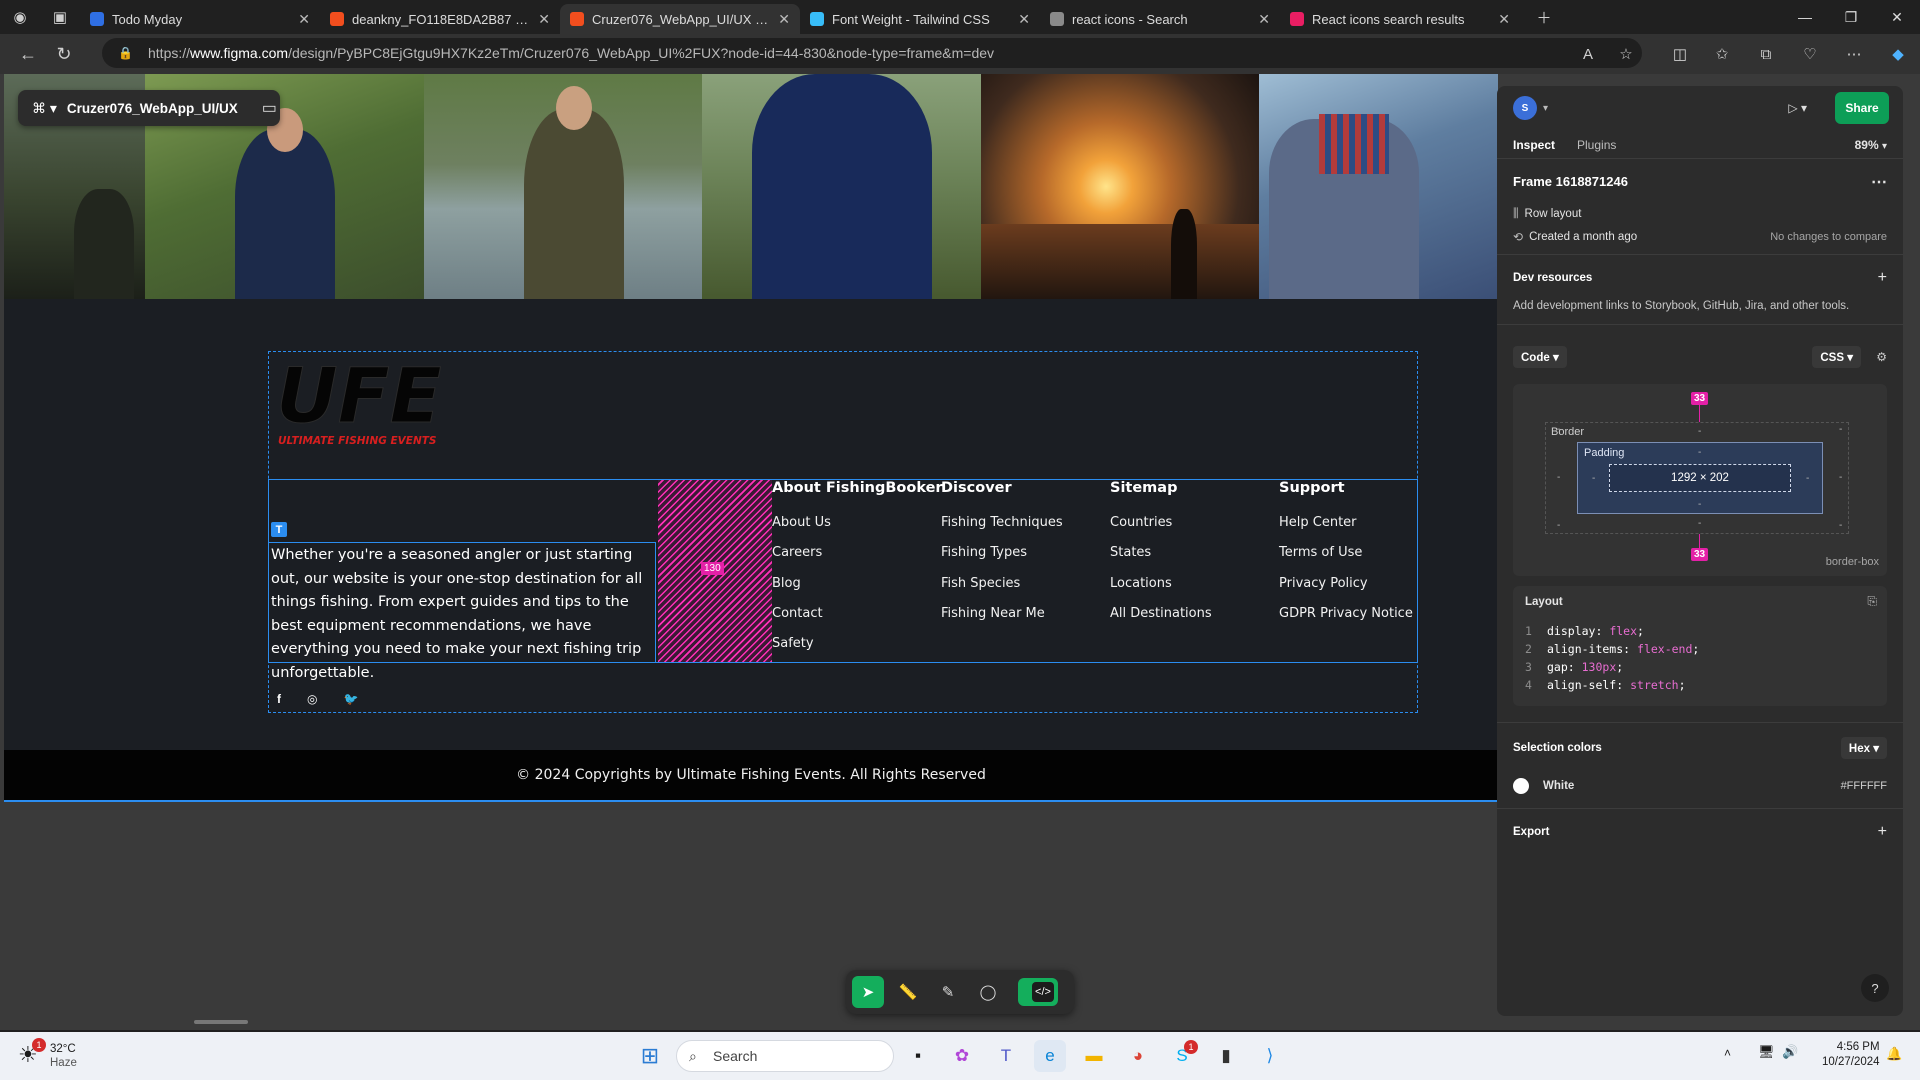  What do you see at coordinates (948, 992) in the screenshot?
I see `annotate-tool-icon: ✎` at bounding box center [948, 992].